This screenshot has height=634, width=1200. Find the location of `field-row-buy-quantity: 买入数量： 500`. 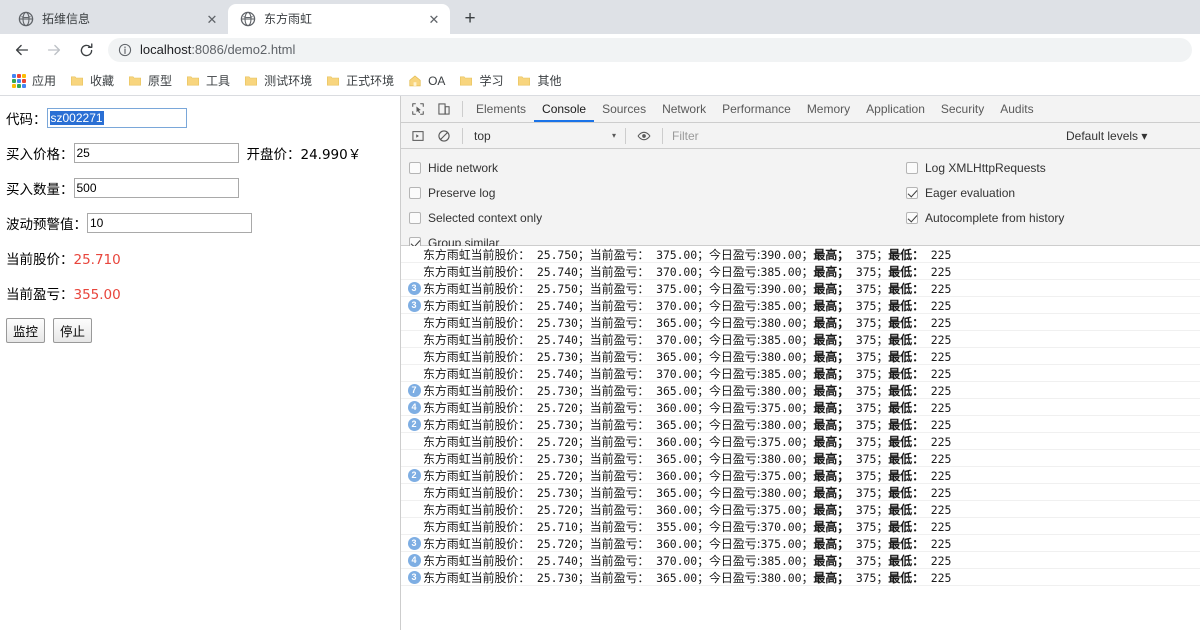

field-row-buy-quantity: 买入数量： 500 is located at coordinates (203, 188).